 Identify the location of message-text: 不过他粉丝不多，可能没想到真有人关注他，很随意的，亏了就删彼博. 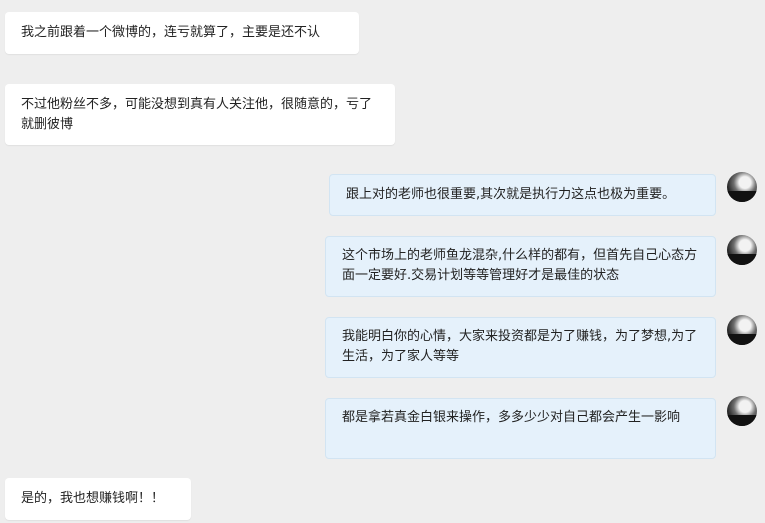
(197, 114).